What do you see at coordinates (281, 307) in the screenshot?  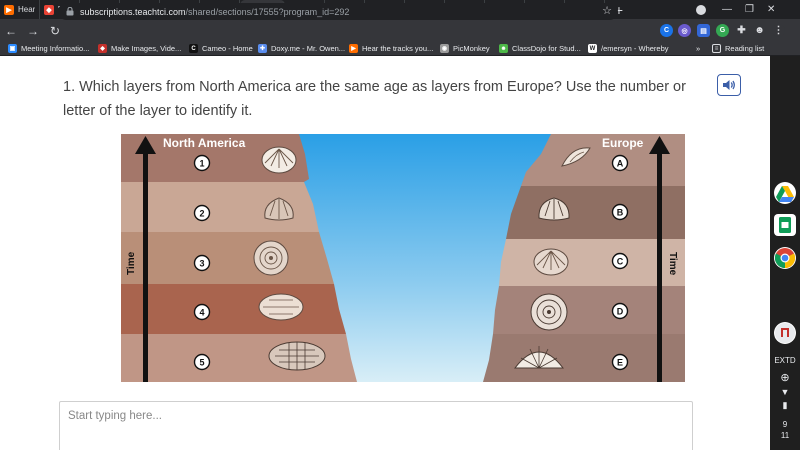 I see `trilobite-fossil-small-icon` at bounding box center [281, 307].